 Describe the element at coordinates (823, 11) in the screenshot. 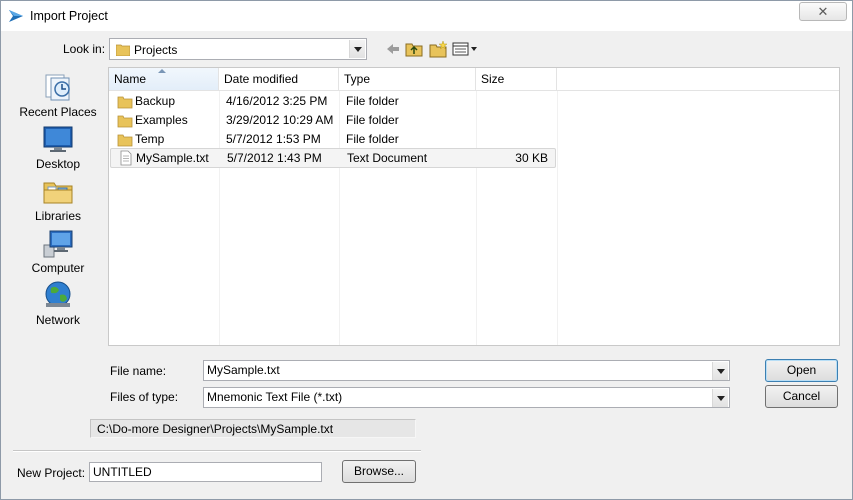

I see `close-button: ✕` at that location.